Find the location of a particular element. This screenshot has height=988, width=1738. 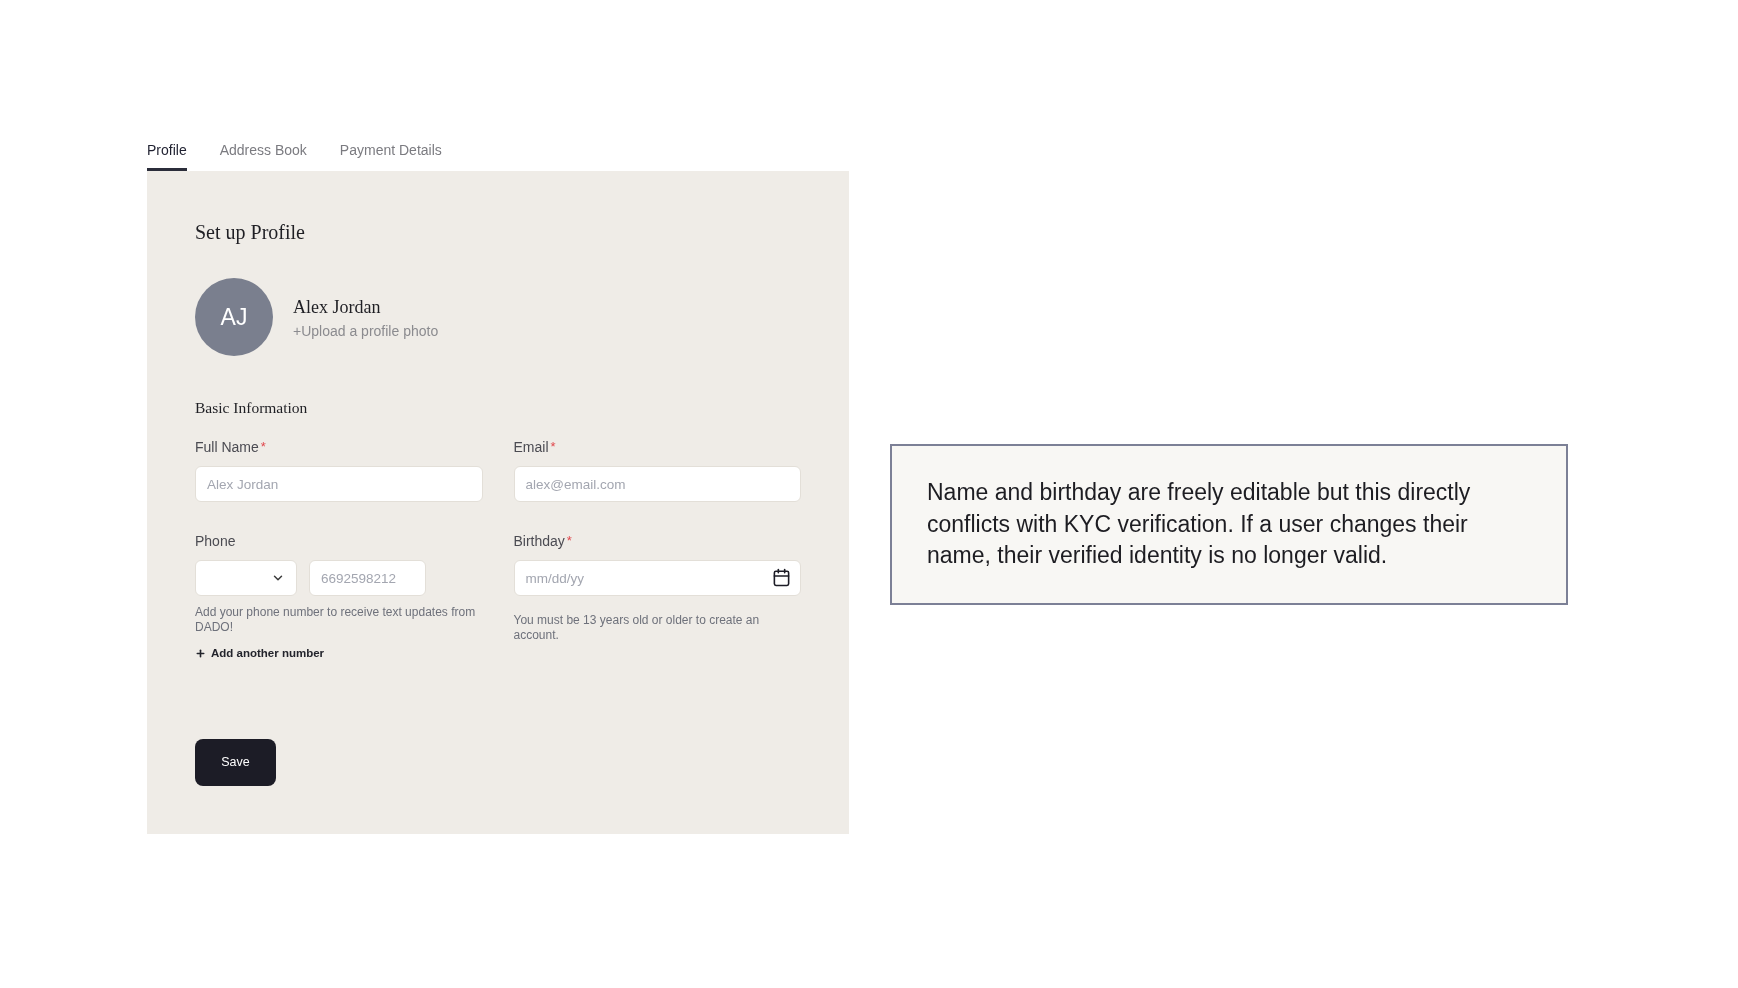

tab: Payment Details is located at coordinates (390, 155).